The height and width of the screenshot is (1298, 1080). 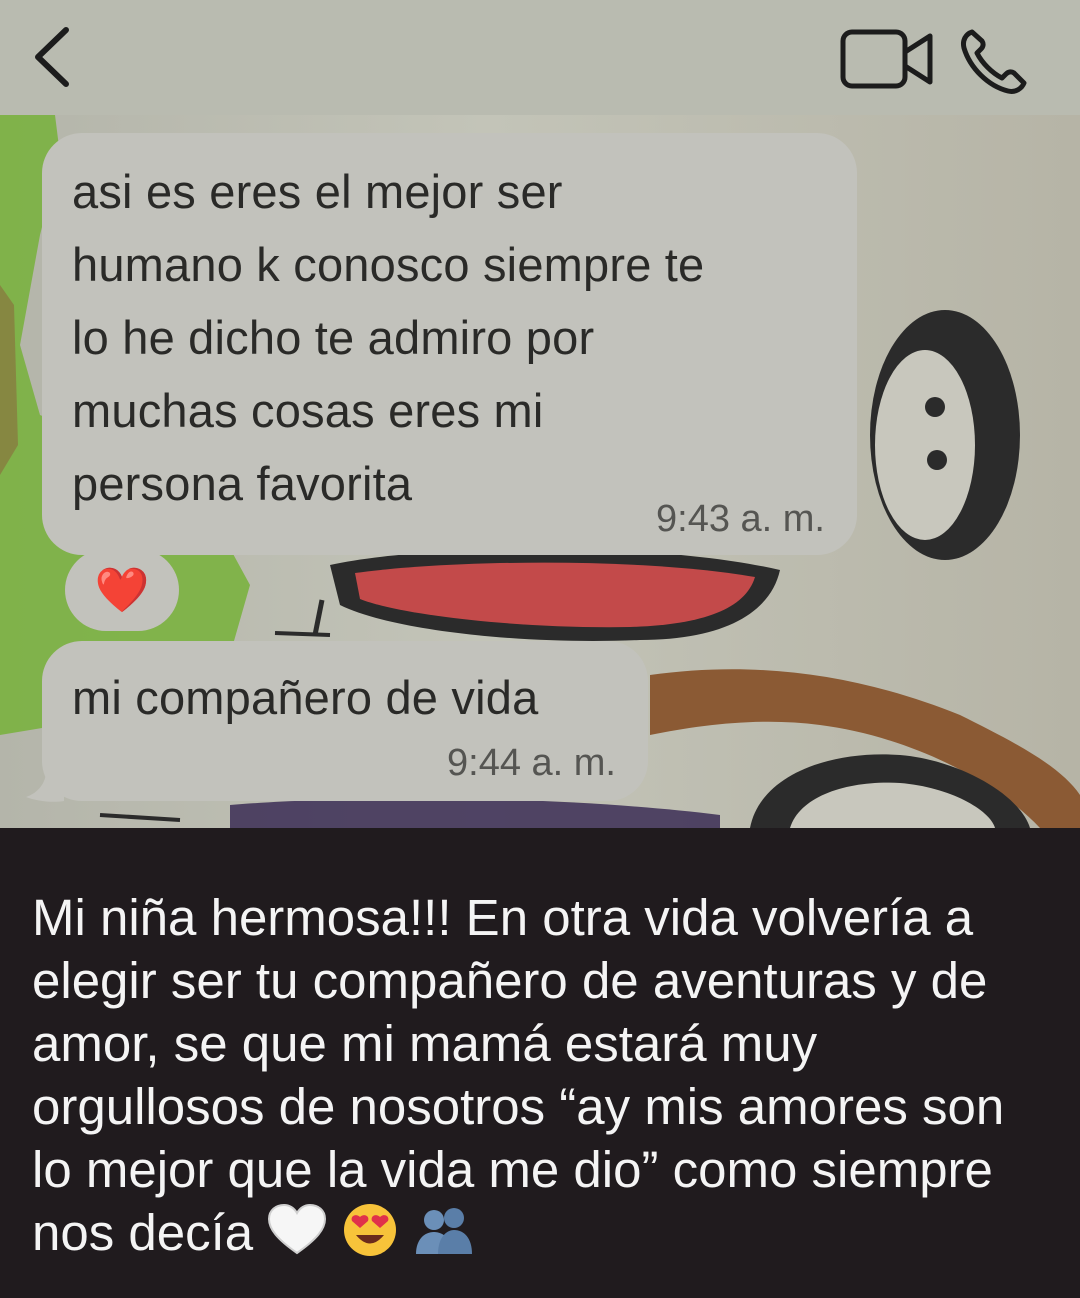 What do you see at coordinates (53, 57) in the screenshot?
I see `chevron-left-icon` at bounding box center [53, 57].